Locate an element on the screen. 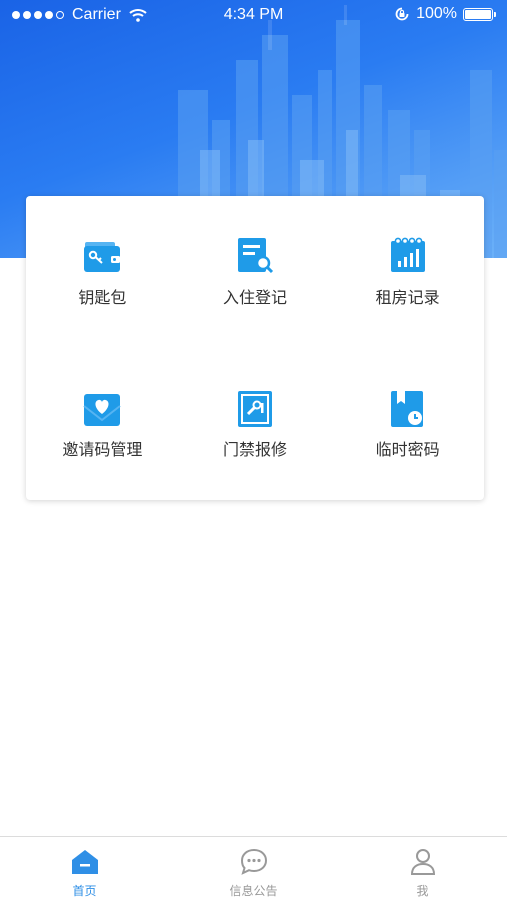 This screenshot has height=900, width=507. book-clock-icon is located at coordinates (406, 409).